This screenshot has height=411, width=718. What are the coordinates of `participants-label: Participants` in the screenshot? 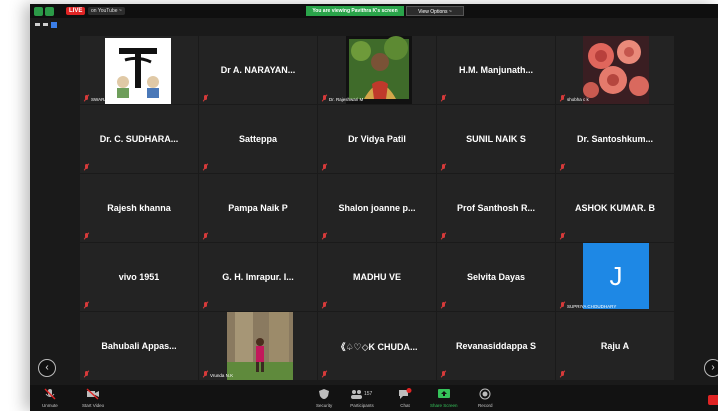 It's located at (362, 405).